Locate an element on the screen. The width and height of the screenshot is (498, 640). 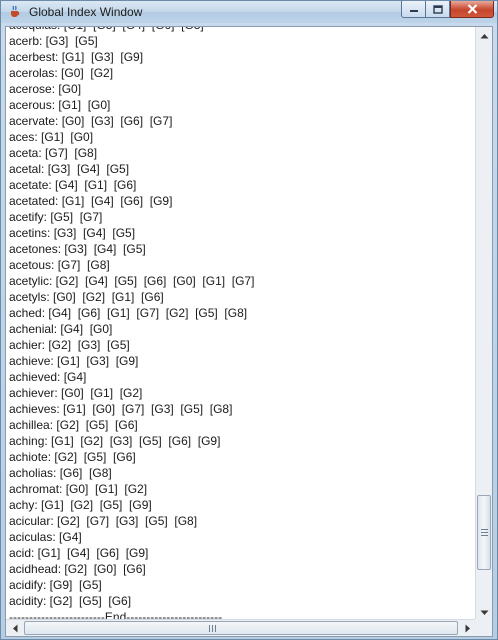
scroll-left-button is located at coordinates (14, 628).